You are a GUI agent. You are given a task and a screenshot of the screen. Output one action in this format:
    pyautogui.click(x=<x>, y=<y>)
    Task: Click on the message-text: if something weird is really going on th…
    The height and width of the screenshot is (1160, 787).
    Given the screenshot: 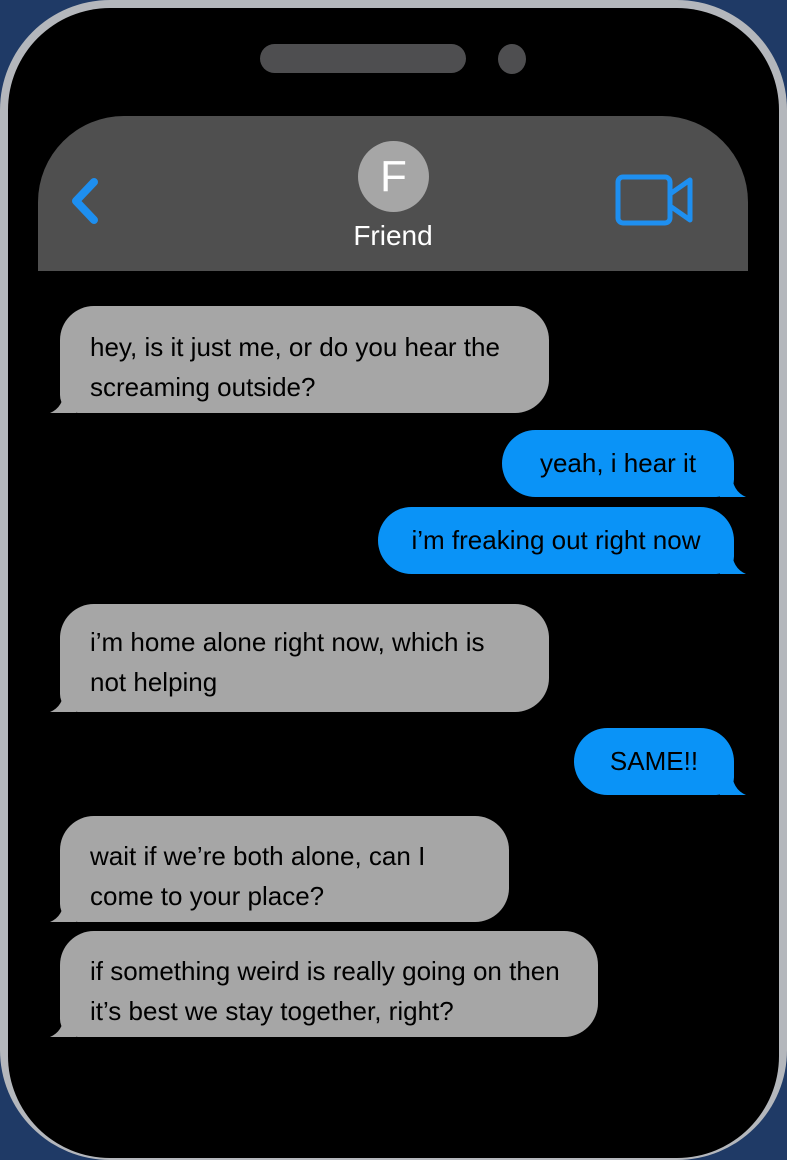 What is the action you would take?
    pyautogui.click(x=325, y=991)
    